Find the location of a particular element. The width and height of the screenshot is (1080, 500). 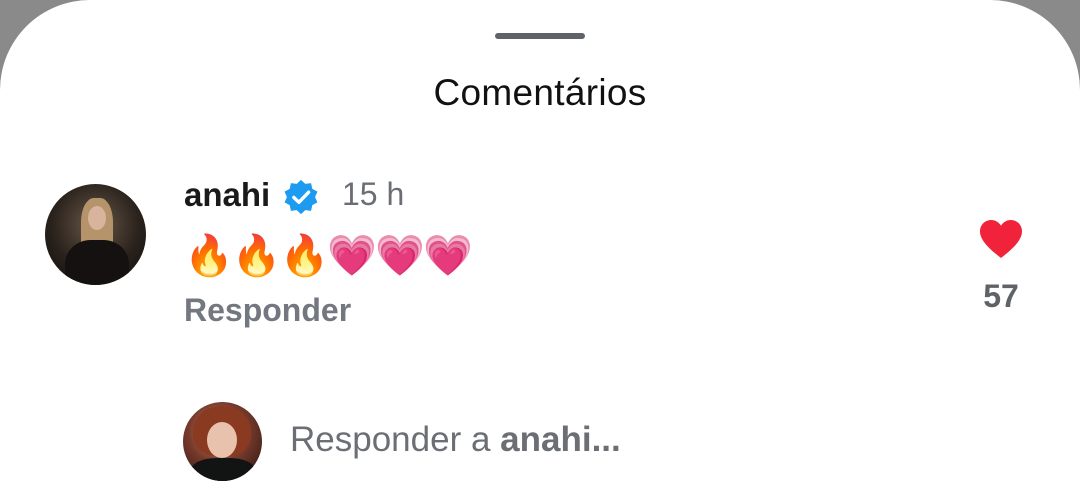

reply-input-prefix: Responder a is located at coordinates (395, 439).